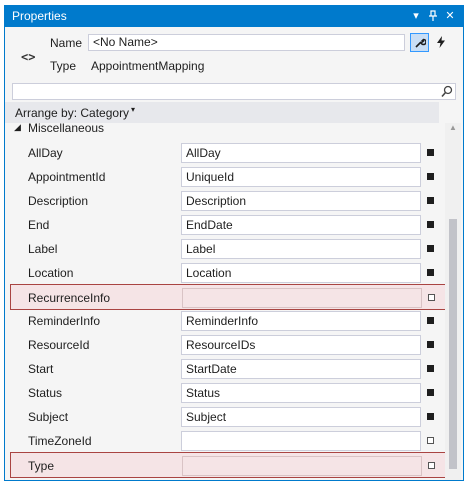 Image resolution: width=470 pixels, height=488 pixels. What do you see at coordinates (45, 153) in the screenshot?
I see `property-name: AllDay` at bounding box center [45, 153].